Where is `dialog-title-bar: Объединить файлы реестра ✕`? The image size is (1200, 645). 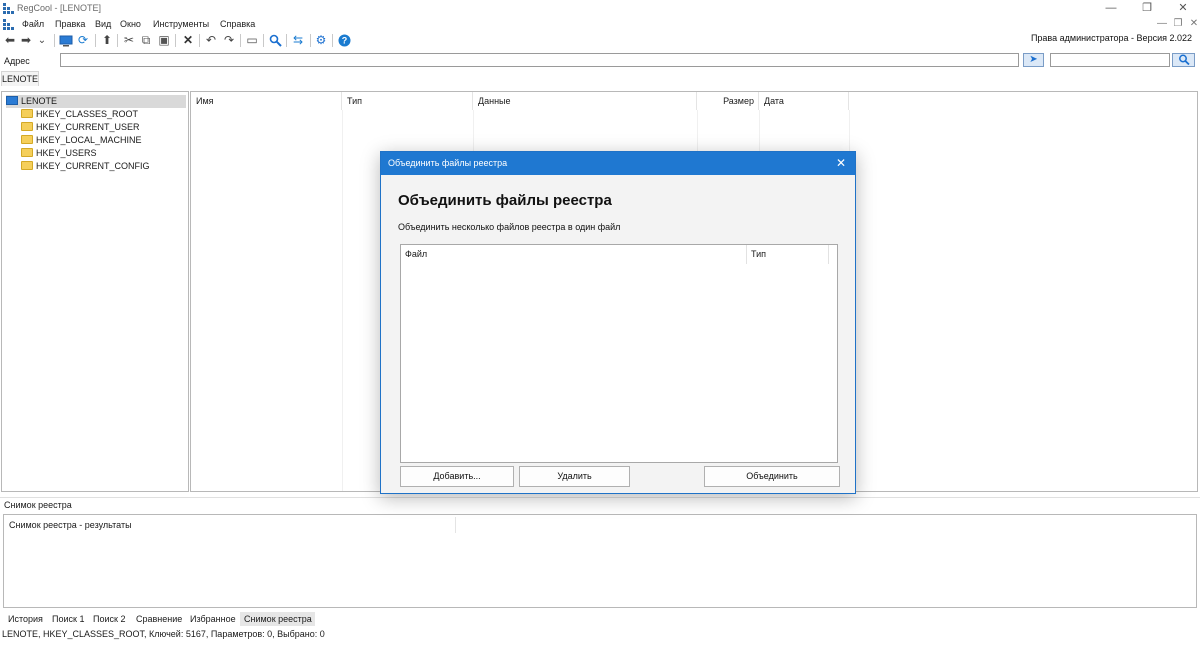
dialog-title-bar: Объединить файлы реестра ✕ is located at coordinates (618, 163).